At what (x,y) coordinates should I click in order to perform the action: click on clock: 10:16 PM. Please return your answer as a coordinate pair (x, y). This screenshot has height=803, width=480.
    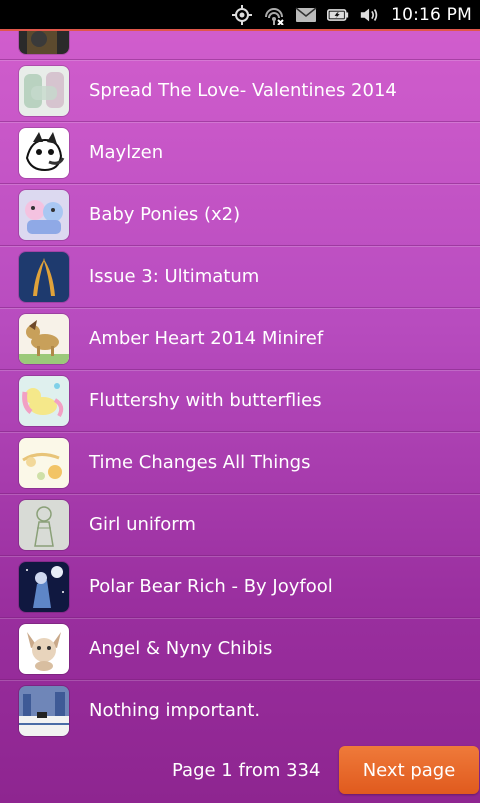
    Looking at the image, I should click on (431, 15).